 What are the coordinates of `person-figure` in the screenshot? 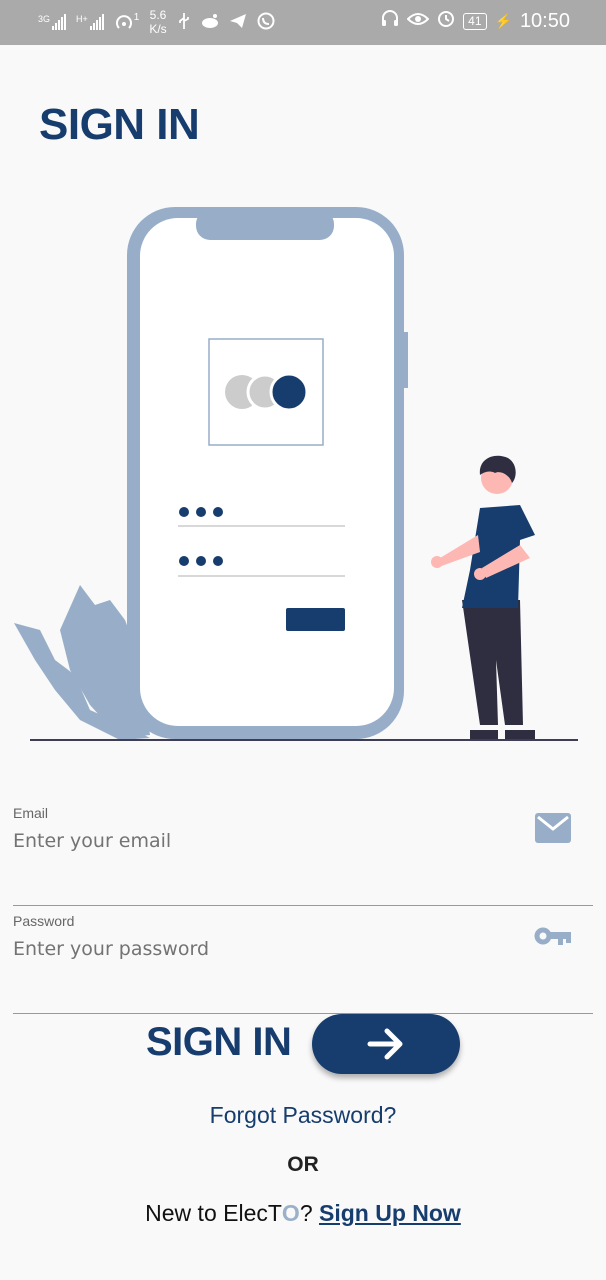 It's located at (483, 597).